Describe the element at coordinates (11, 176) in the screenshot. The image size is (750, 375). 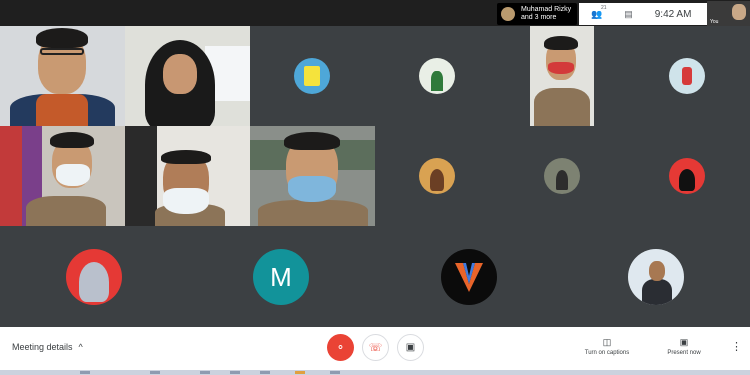
I see `flag` at that location.